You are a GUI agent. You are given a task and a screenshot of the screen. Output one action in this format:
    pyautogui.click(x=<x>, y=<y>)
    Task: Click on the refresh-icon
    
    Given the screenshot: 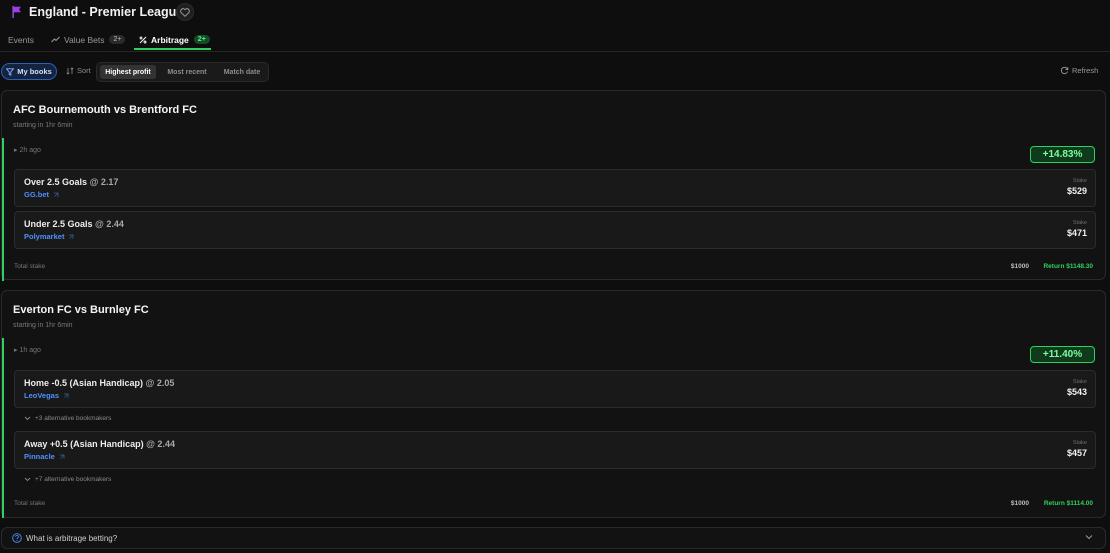 What is the action you would take?
    pyautogui.click(x=1064, y=70)
    